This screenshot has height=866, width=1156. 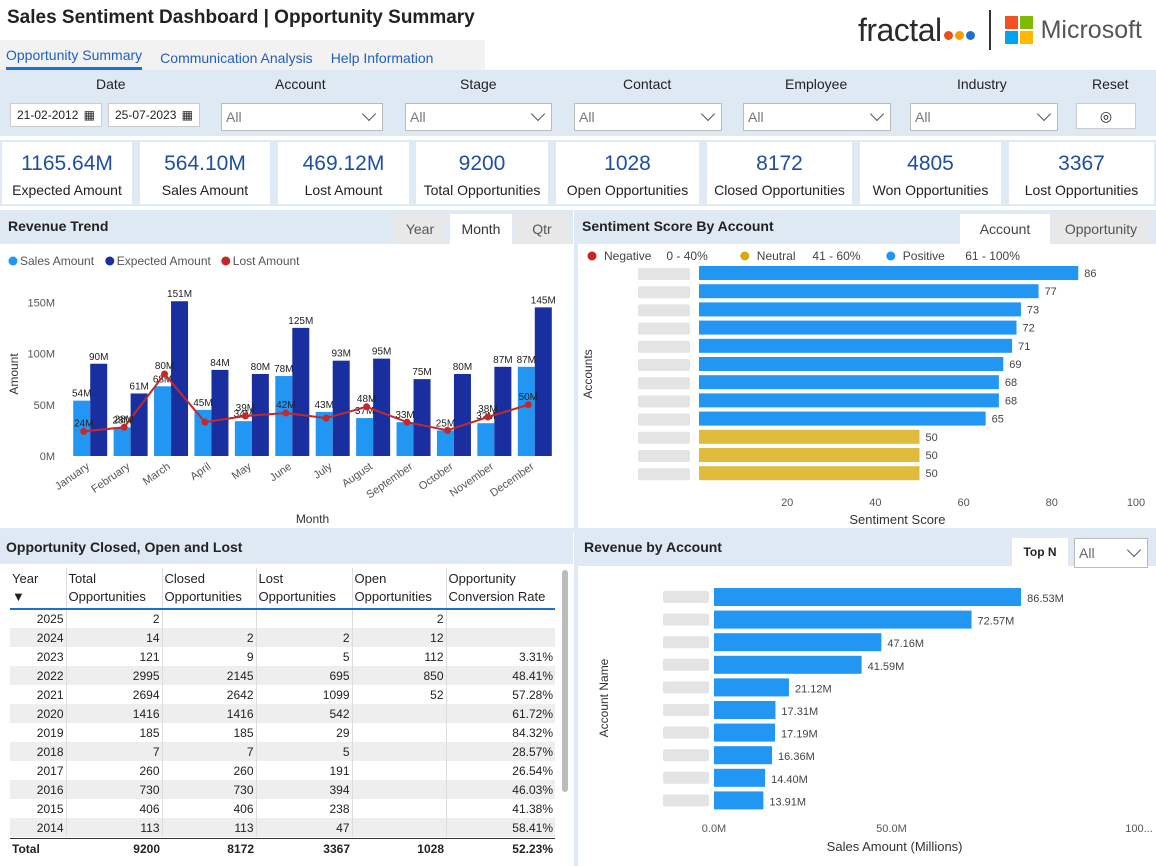 I want to click on data-label: 80M, so click(x=462, y=367).